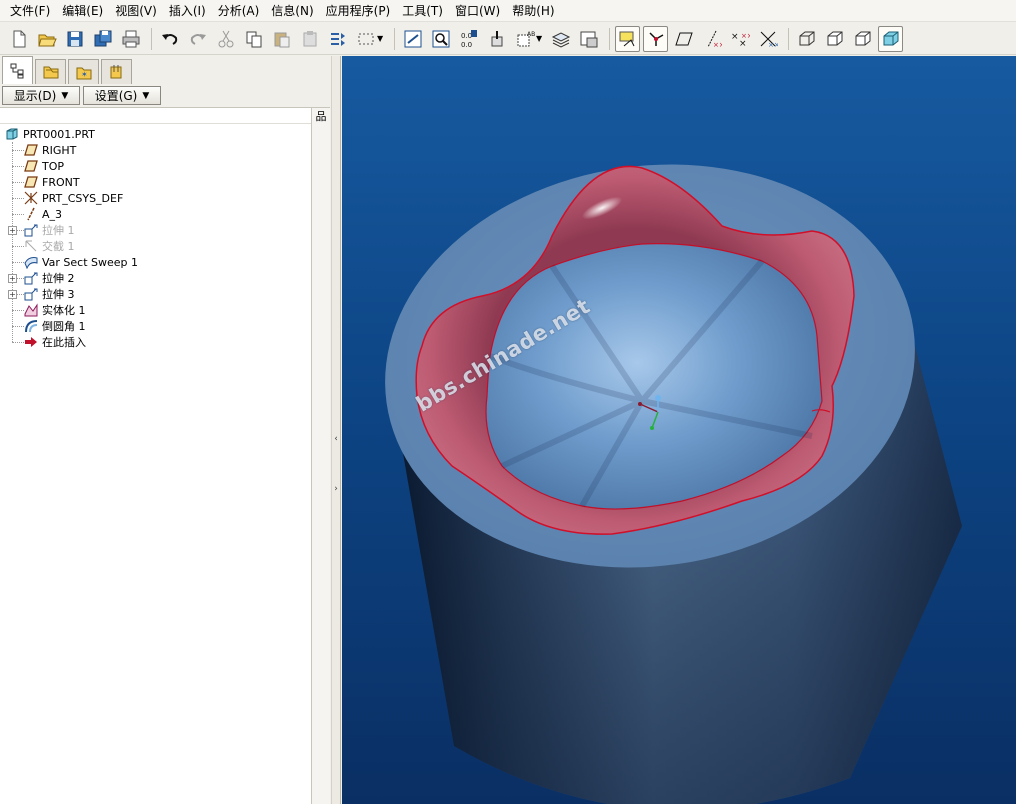 Image resolution: width=1016 pixels, height=804 pixels. What do you see at coordinates (834, 39) in the screenshot?
I see `hidden-line-icon` at bounding box center [834, 39].